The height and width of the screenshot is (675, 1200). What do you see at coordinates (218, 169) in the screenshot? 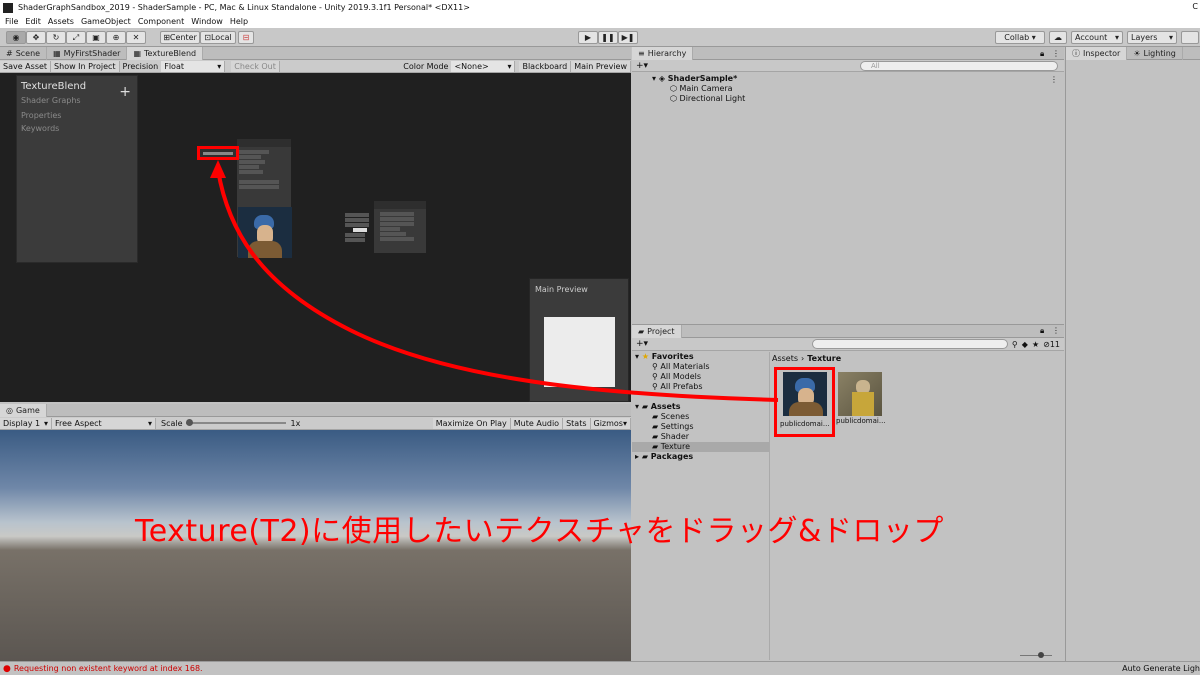
I see `arrowhead` at bounding box center [218, 169].